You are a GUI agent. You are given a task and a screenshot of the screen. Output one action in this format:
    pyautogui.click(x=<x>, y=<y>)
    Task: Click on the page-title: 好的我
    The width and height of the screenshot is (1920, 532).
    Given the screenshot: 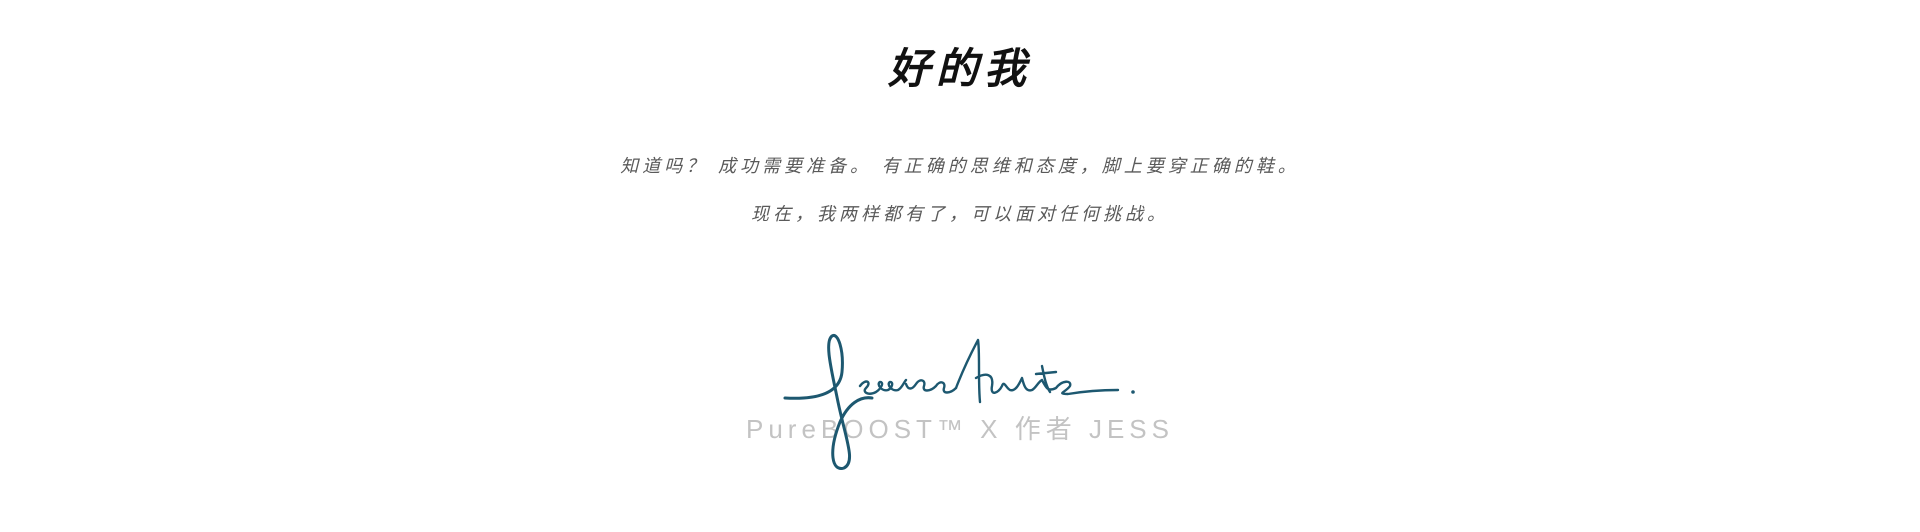 What is the action you would take?
    pyautogui.click(x=959, y=68)
    